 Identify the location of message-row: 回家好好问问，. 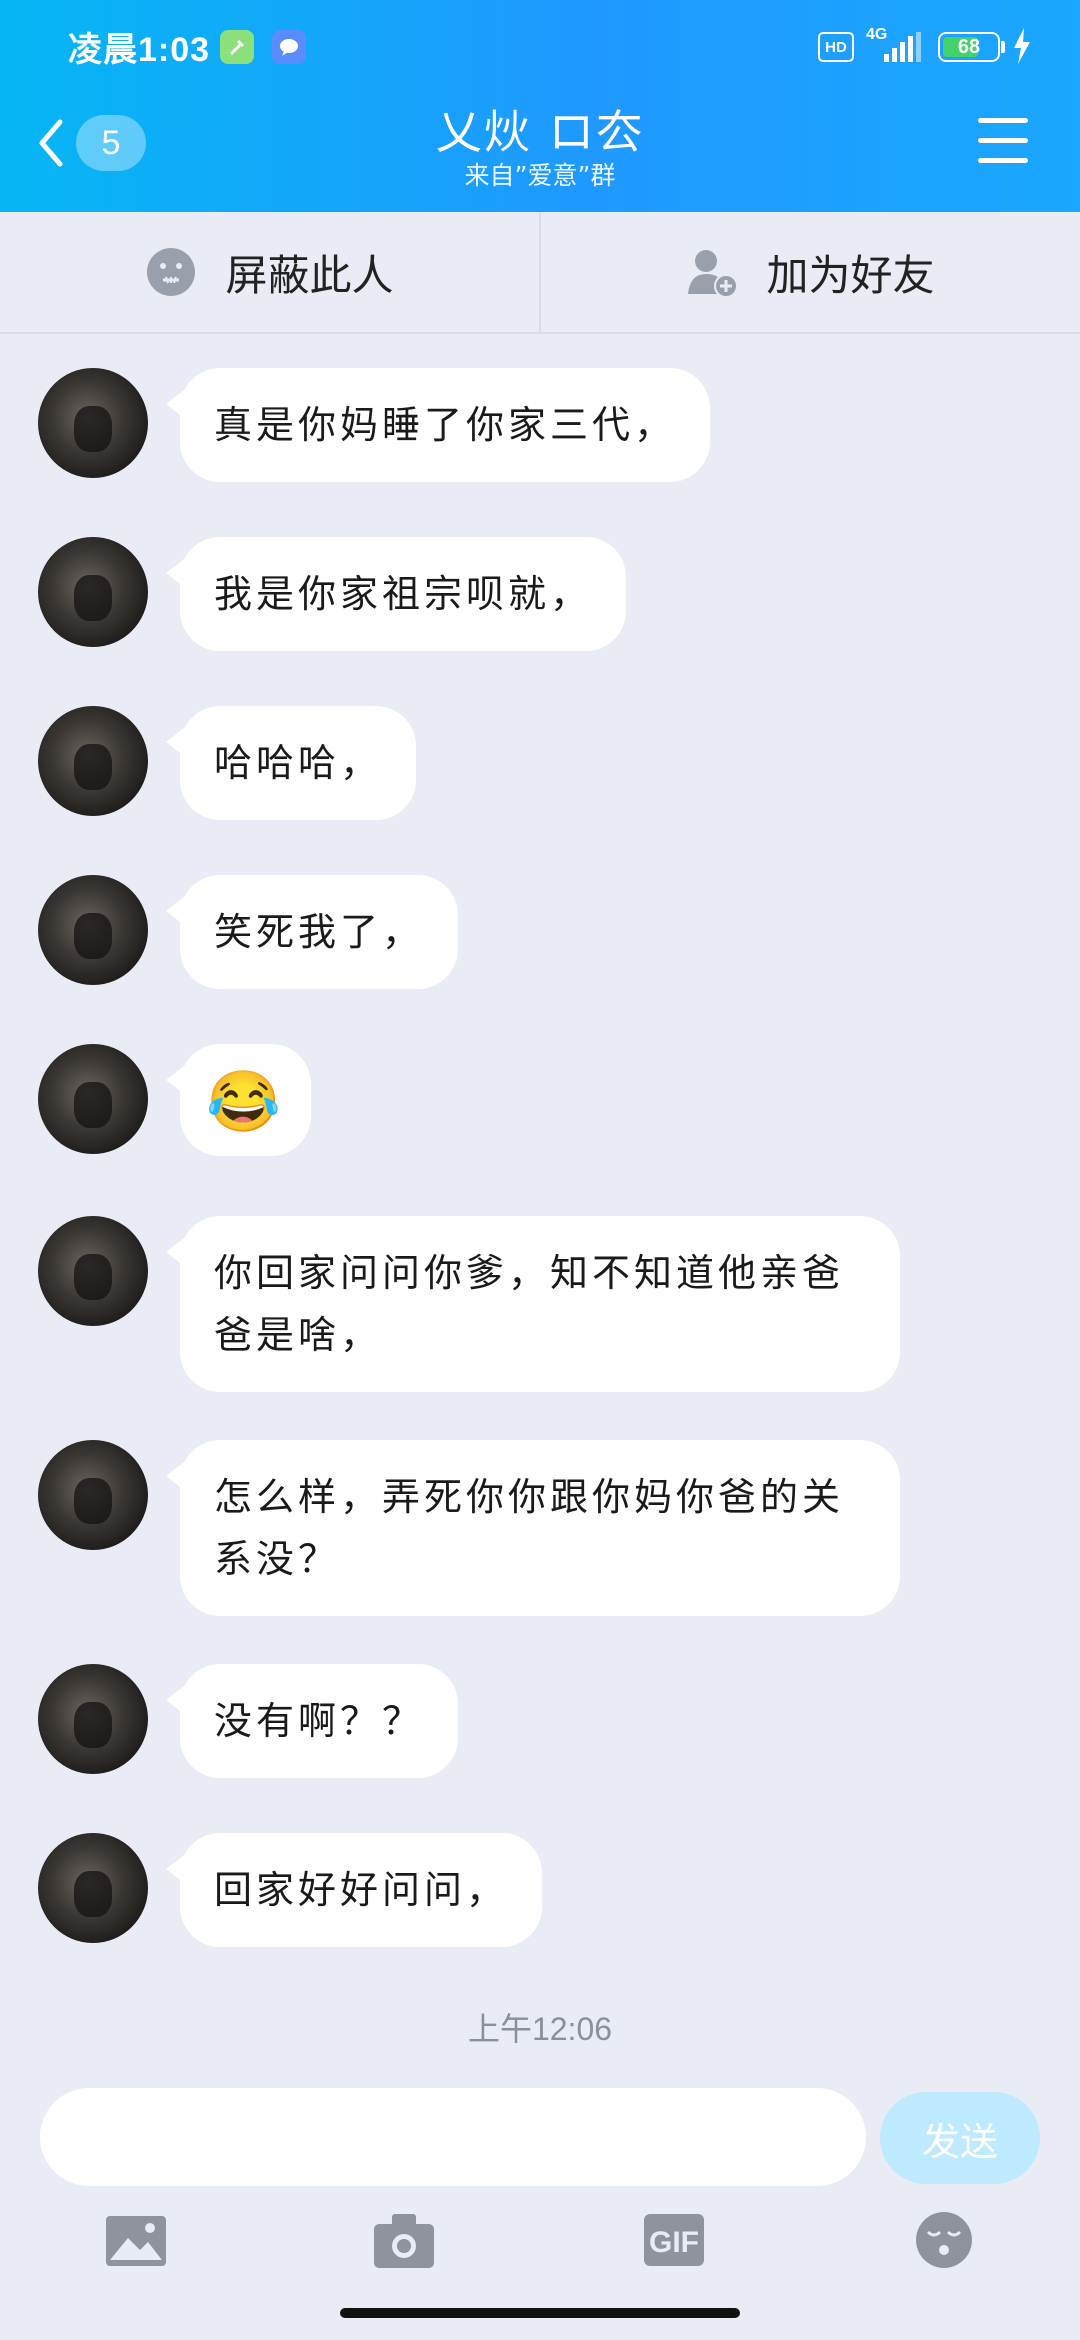
(290, 1890).